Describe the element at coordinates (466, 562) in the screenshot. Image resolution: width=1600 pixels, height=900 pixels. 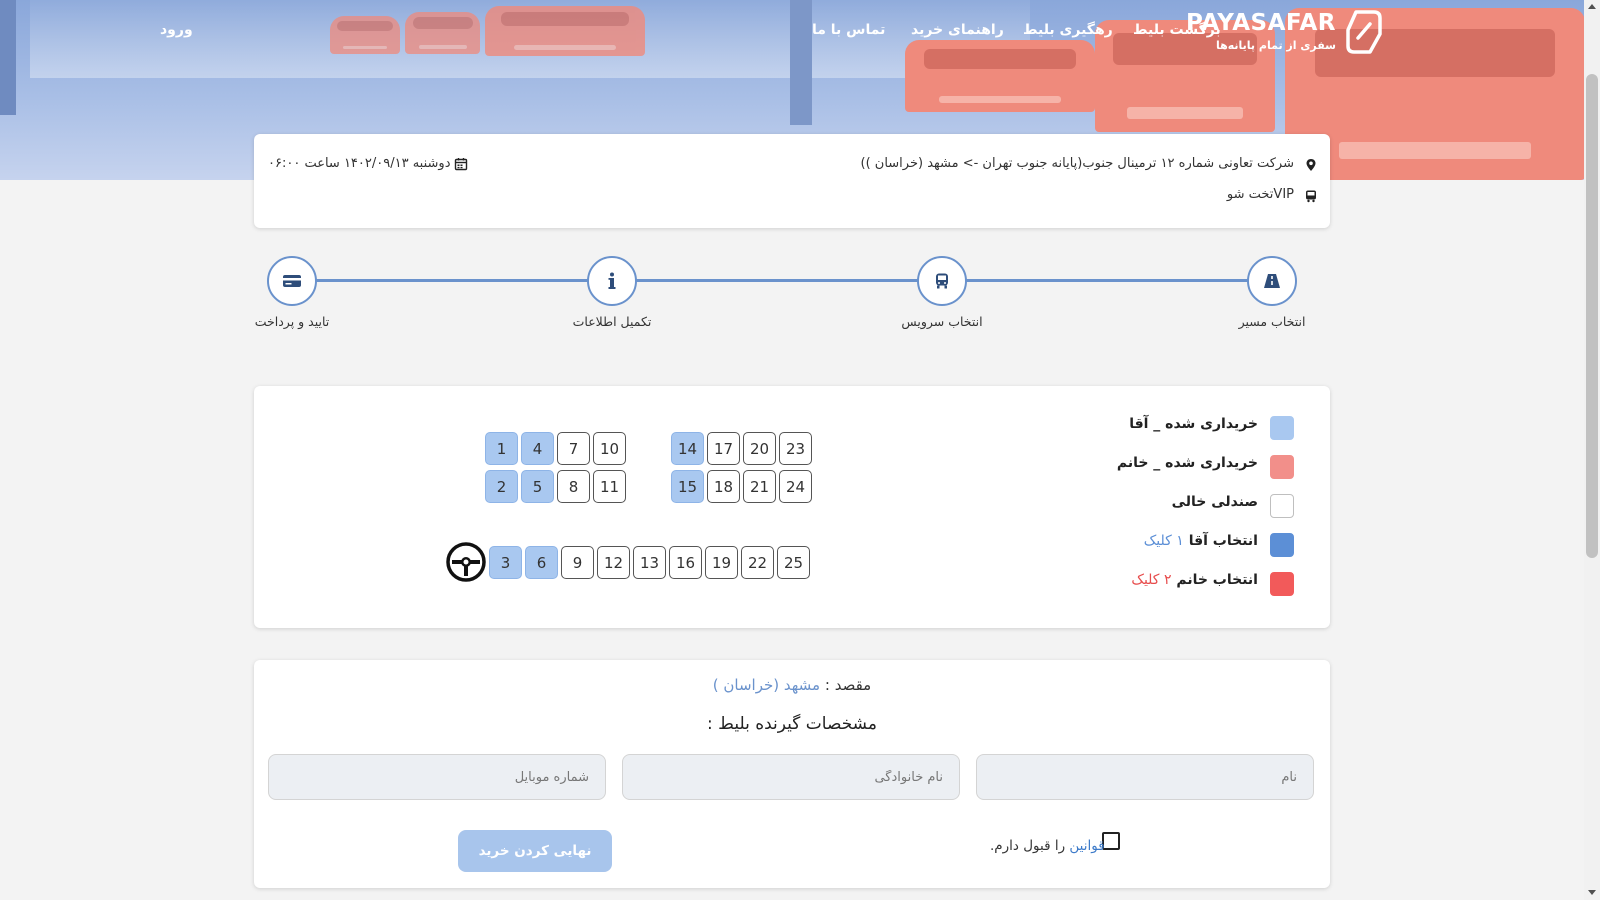
I see `steering-wheel-icon` at that location.